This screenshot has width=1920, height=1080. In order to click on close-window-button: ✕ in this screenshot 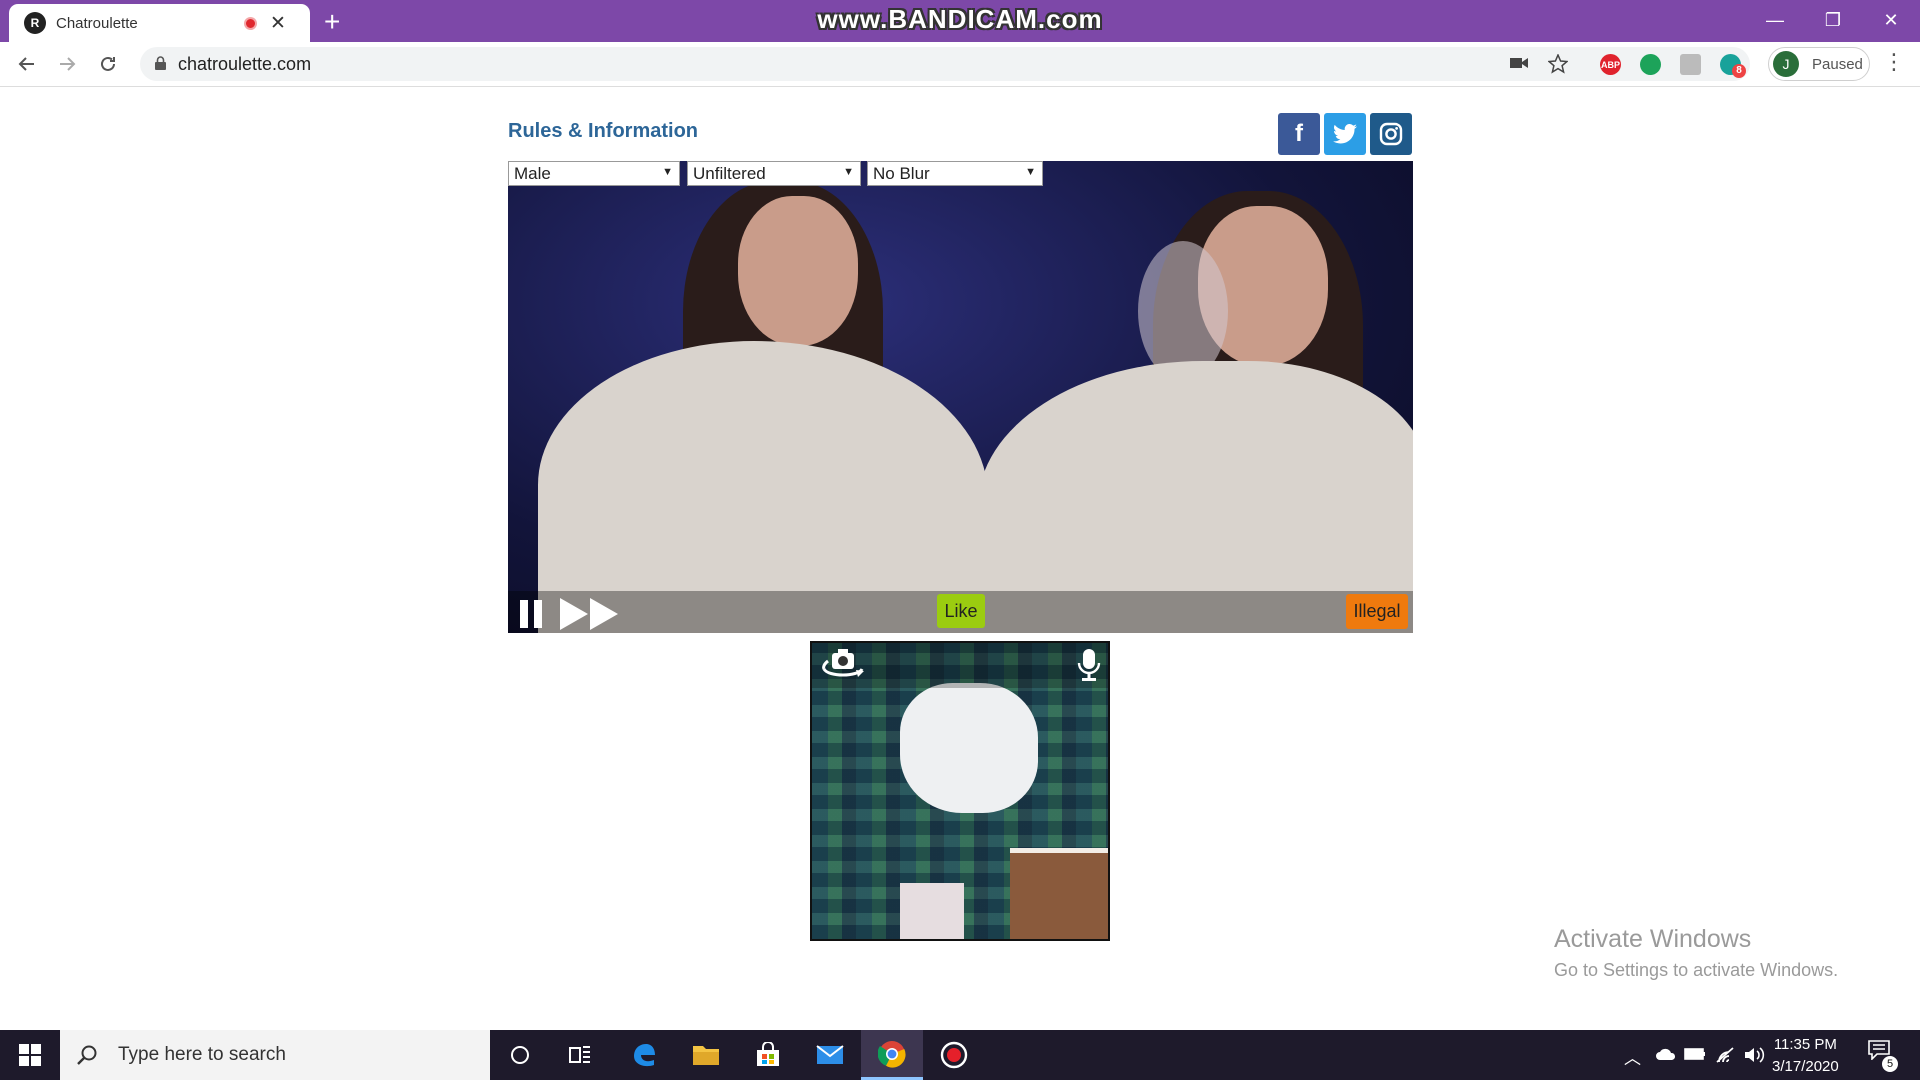, I will do `click(1891, 20)`.